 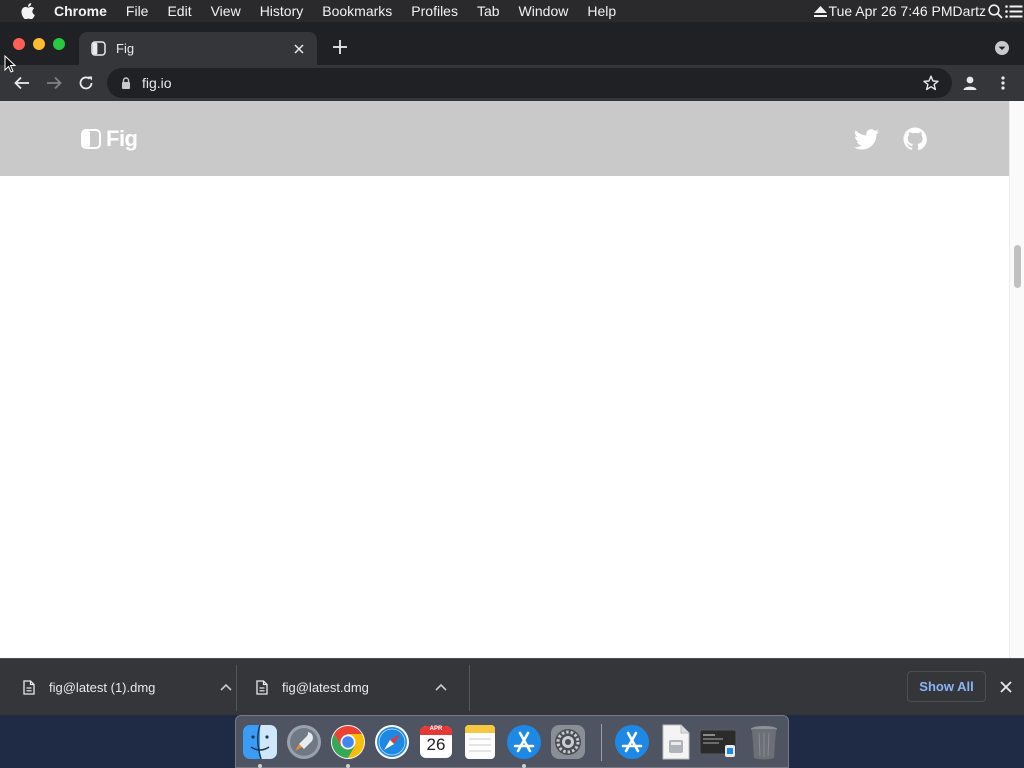 What do you see at coordinates (260, 766) in the screenshot?
I see `finder-running-indicator` at bounding box center [260, 766].